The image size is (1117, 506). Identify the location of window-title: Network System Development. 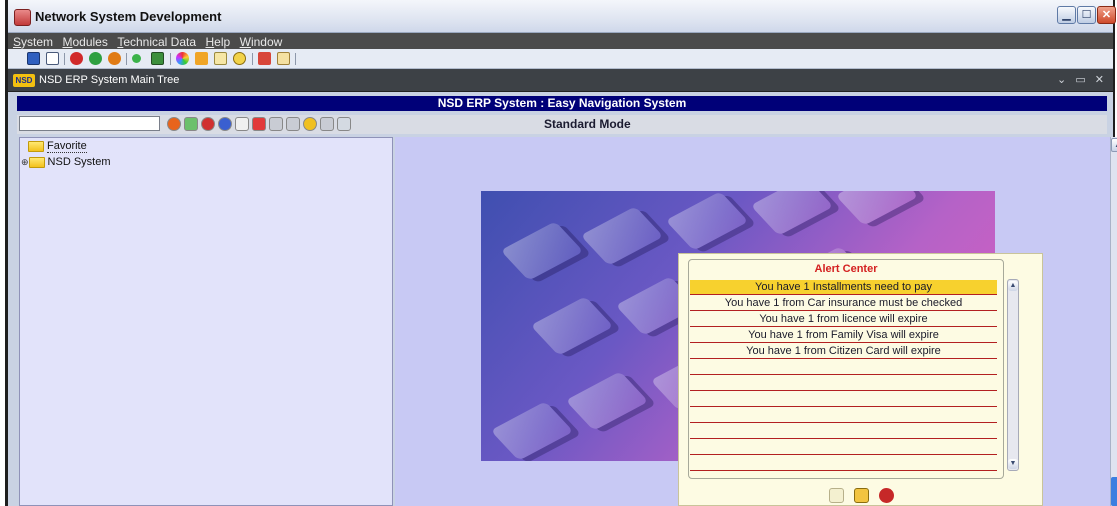
(128, 16).